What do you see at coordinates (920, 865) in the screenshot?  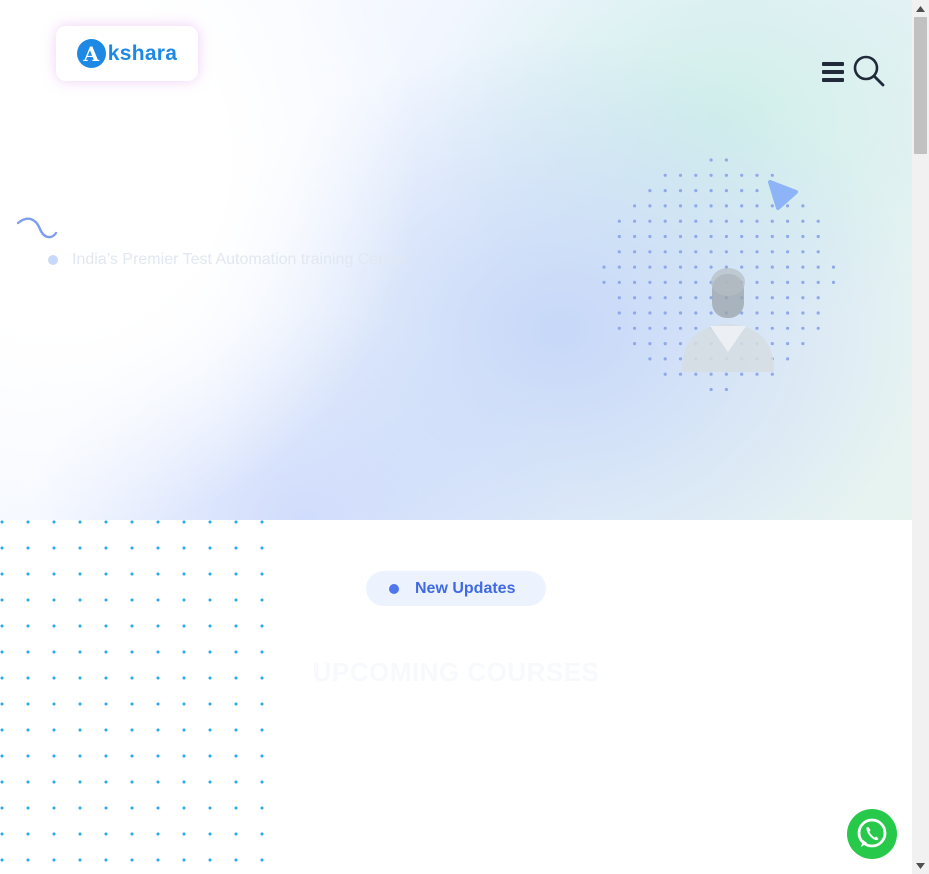 I see `scroll-down-arrow-icon` at bounding box center [920, 865].